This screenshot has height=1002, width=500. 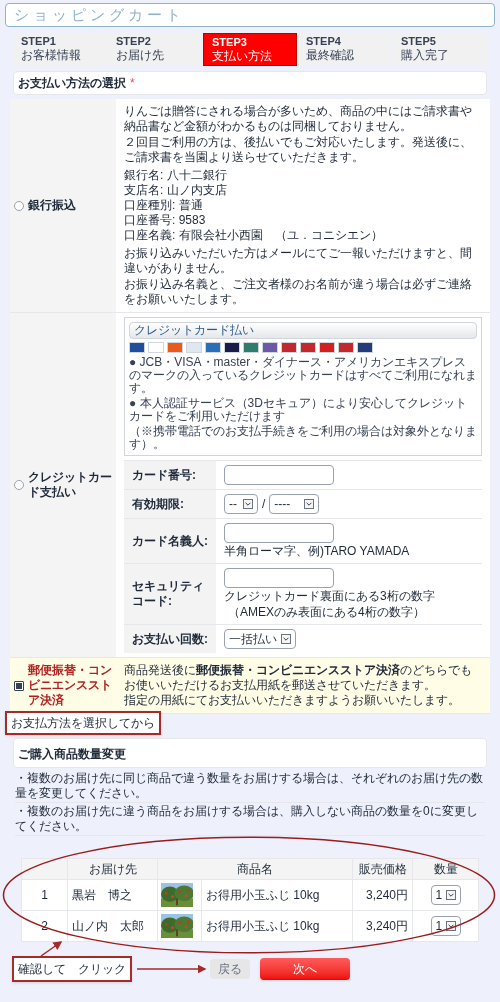 I want to click on field-hint: クレジットカード裏面にある3桁の数字, so click(x=330, y=596).